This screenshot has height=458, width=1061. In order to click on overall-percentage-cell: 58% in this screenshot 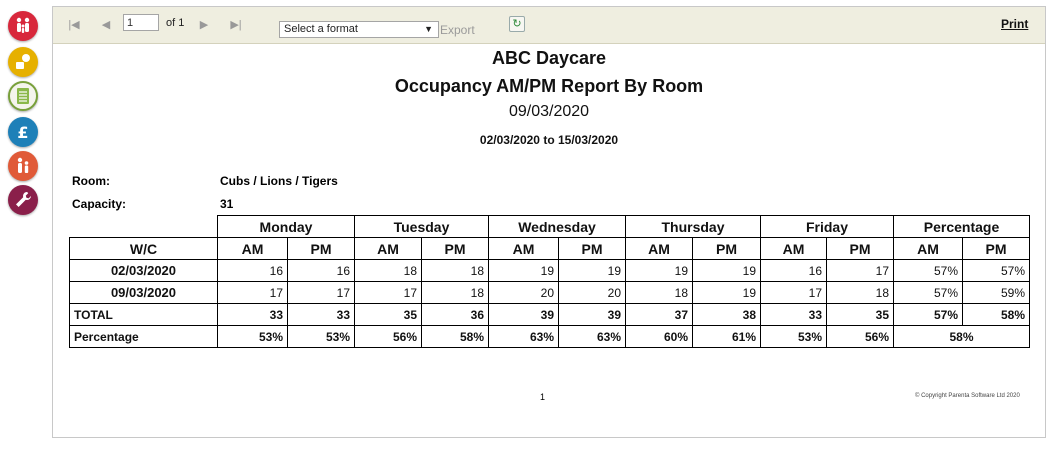, I will do `click(961, 336)`.